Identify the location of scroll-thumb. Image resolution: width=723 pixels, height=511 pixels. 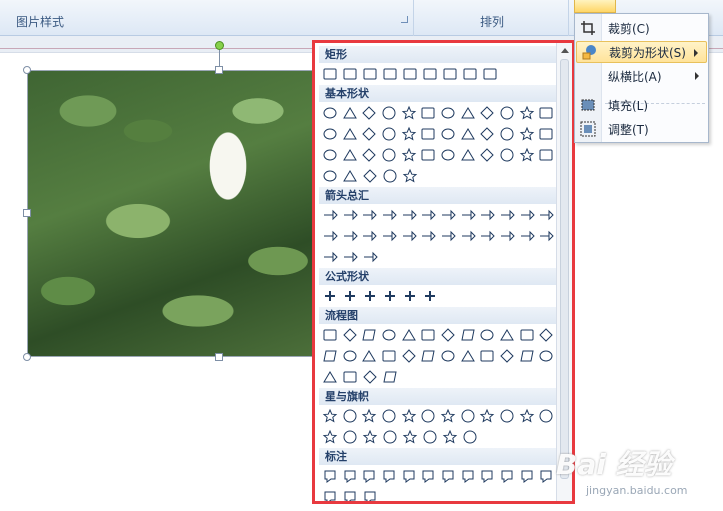
(564, 269).